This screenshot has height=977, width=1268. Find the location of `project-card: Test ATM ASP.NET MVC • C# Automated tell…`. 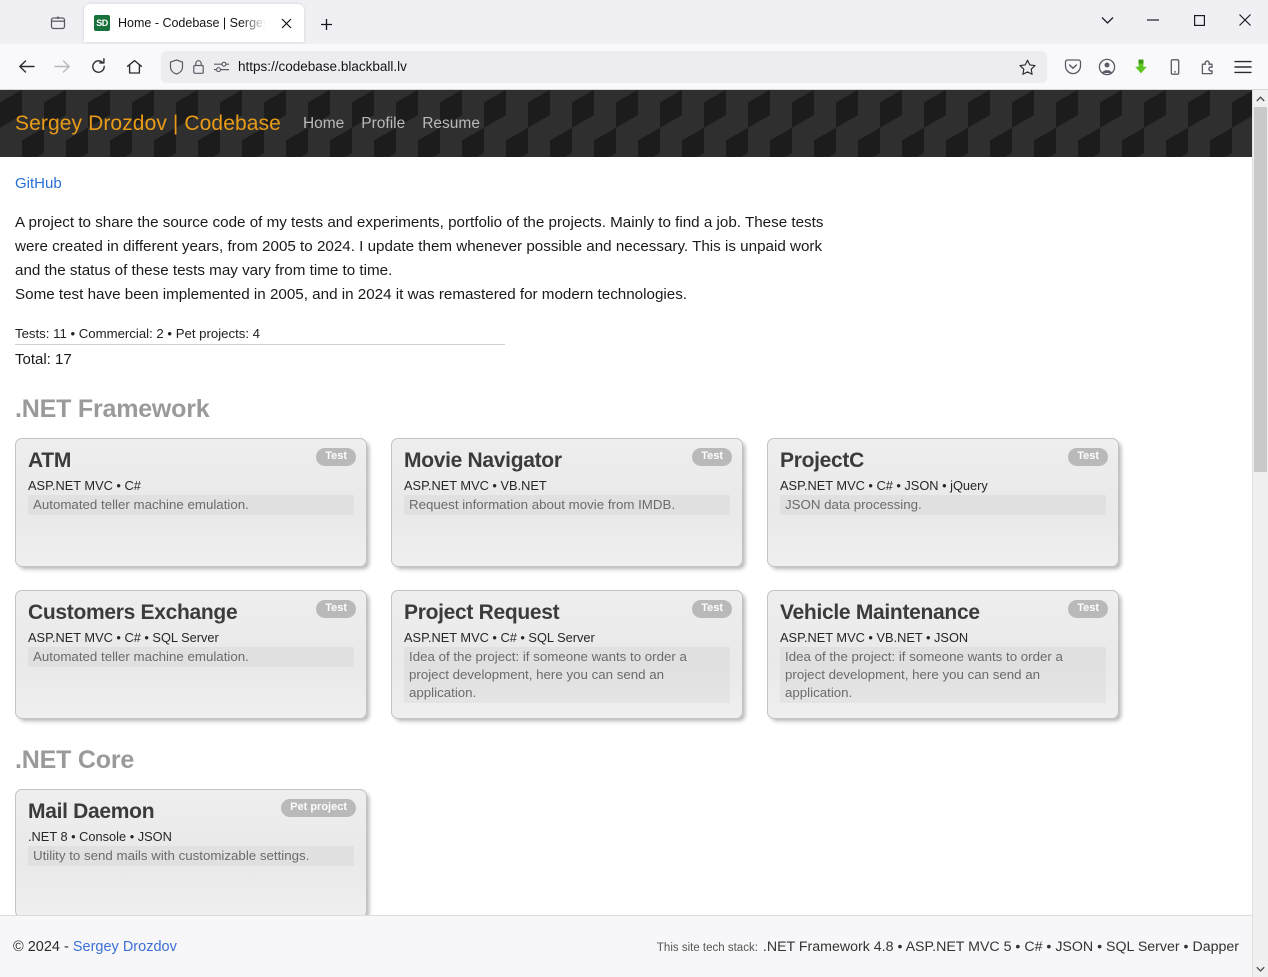

project-card: Test ATM ASP.NET MVC • C# Automated tell… is located at coordinates (191, 503).